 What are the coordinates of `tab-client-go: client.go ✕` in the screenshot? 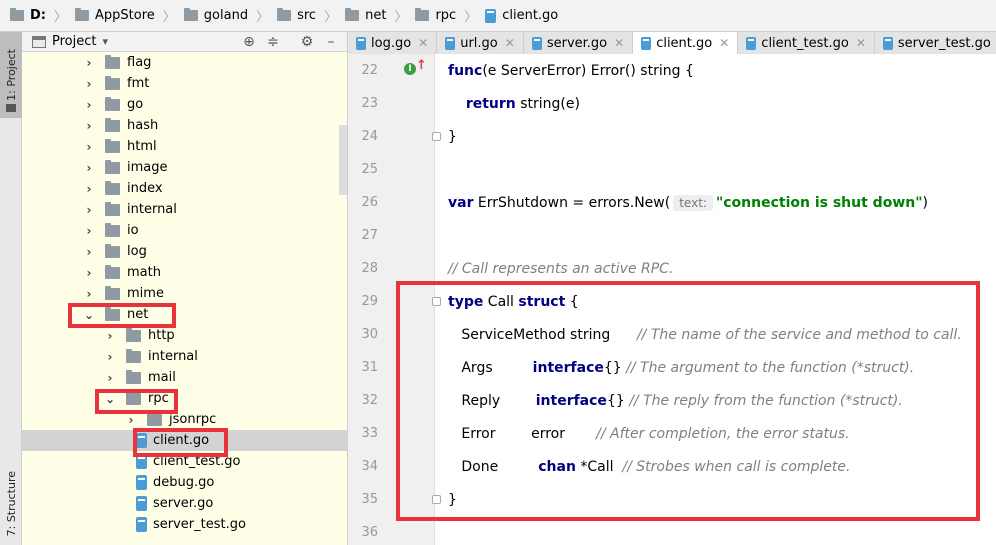 It's located at (686, 43).